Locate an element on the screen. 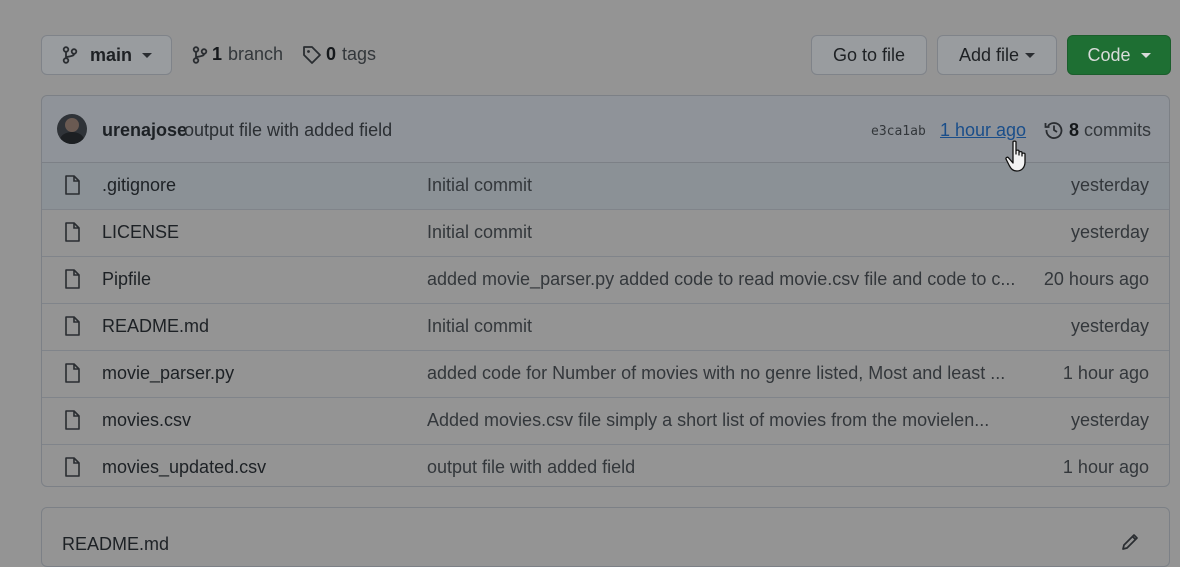 This screenshot has height=567, width=1180. branch-name: main is located at coordinates (111, 54).